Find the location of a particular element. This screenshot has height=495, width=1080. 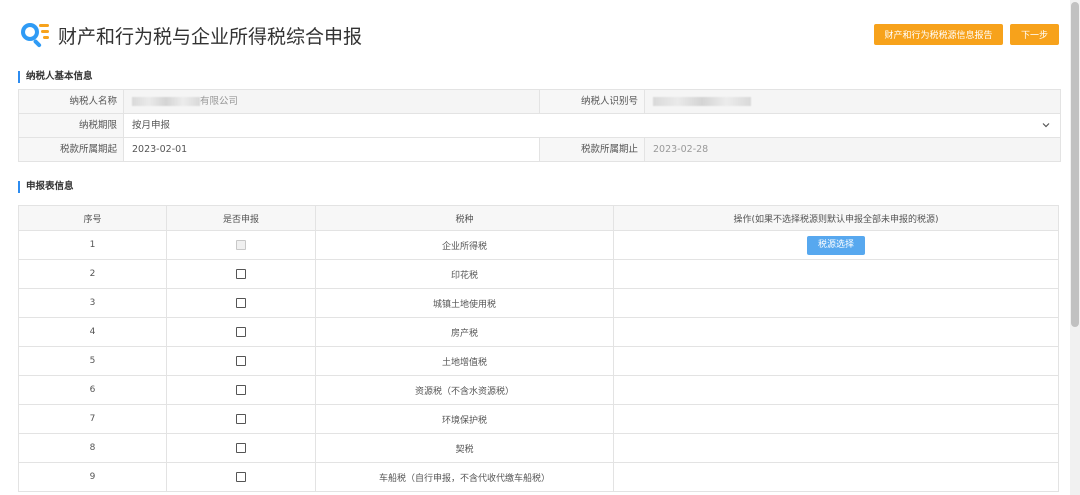

page-header: 财产和行为税与企业所得税综合申报 is located at coordinates (190, 35).